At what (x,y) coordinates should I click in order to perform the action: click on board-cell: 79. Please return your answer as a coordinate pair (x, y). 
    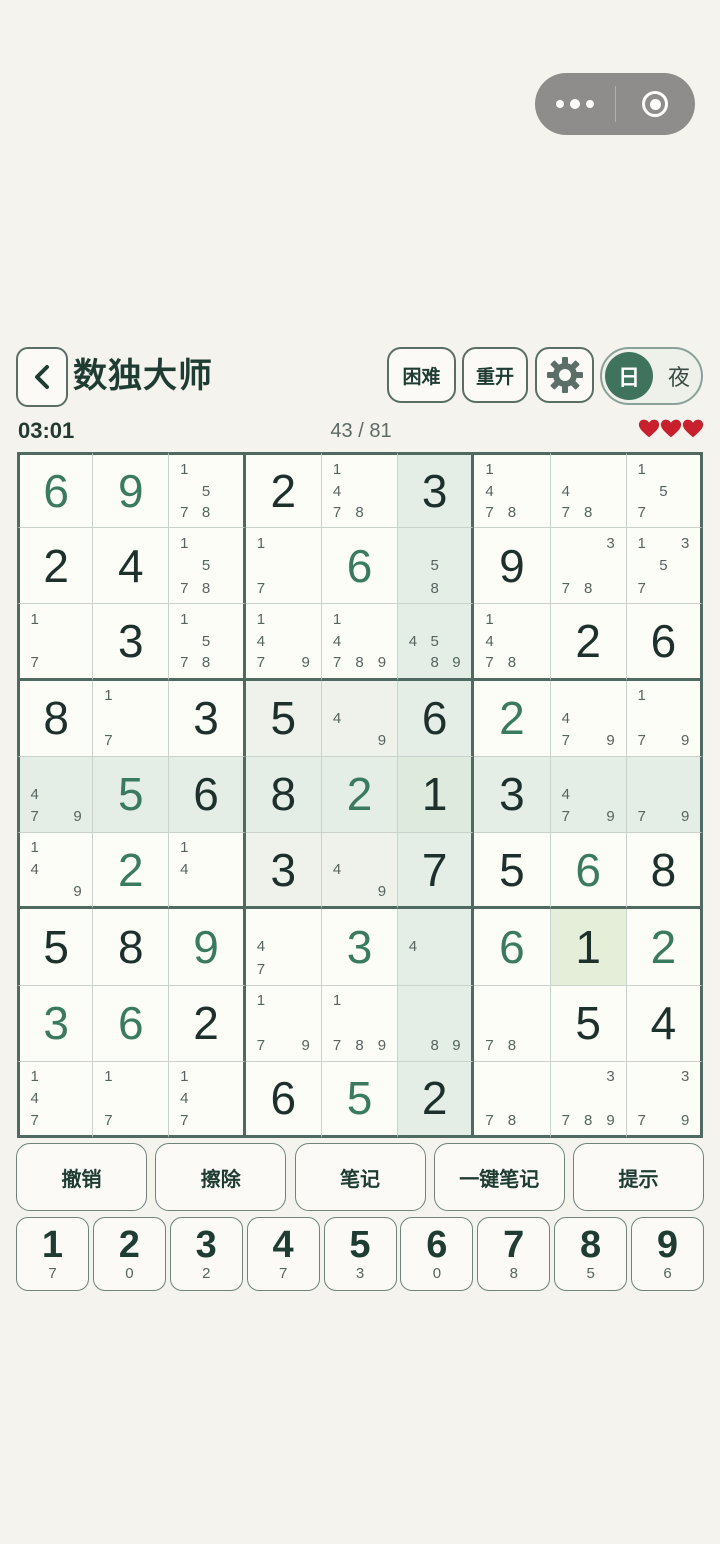
    Looking at the image, I should click on (664, 795).